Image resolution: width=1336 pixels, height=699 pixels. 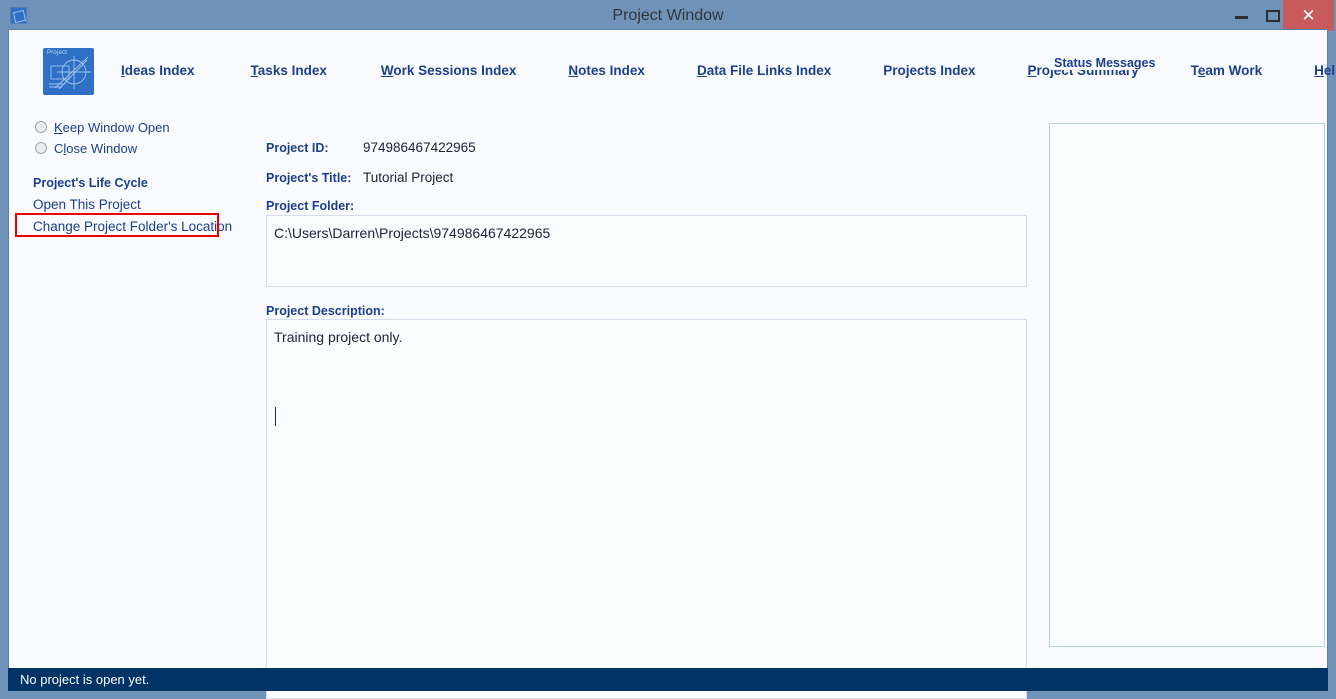 I want to click on sidebar-link-open-this-project: Open This Project, so click(x=87, y=204).